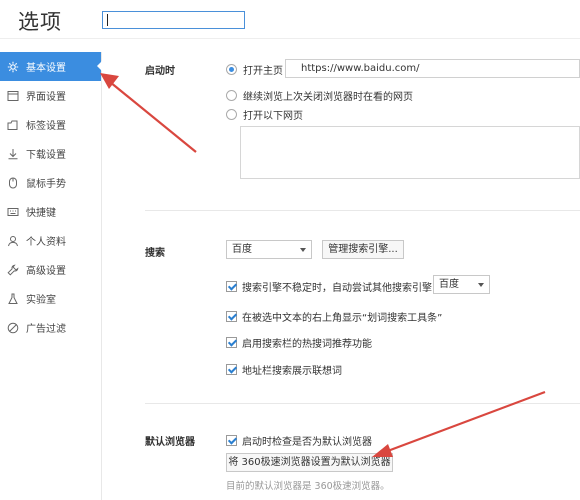 This screenshot has width=580, height=500. Describe the element at coordinates (342, 288) in the screenshot. I see `option-label: 搜索引擎不稳定时，自动尝试其他搜索引擎：` at that location.